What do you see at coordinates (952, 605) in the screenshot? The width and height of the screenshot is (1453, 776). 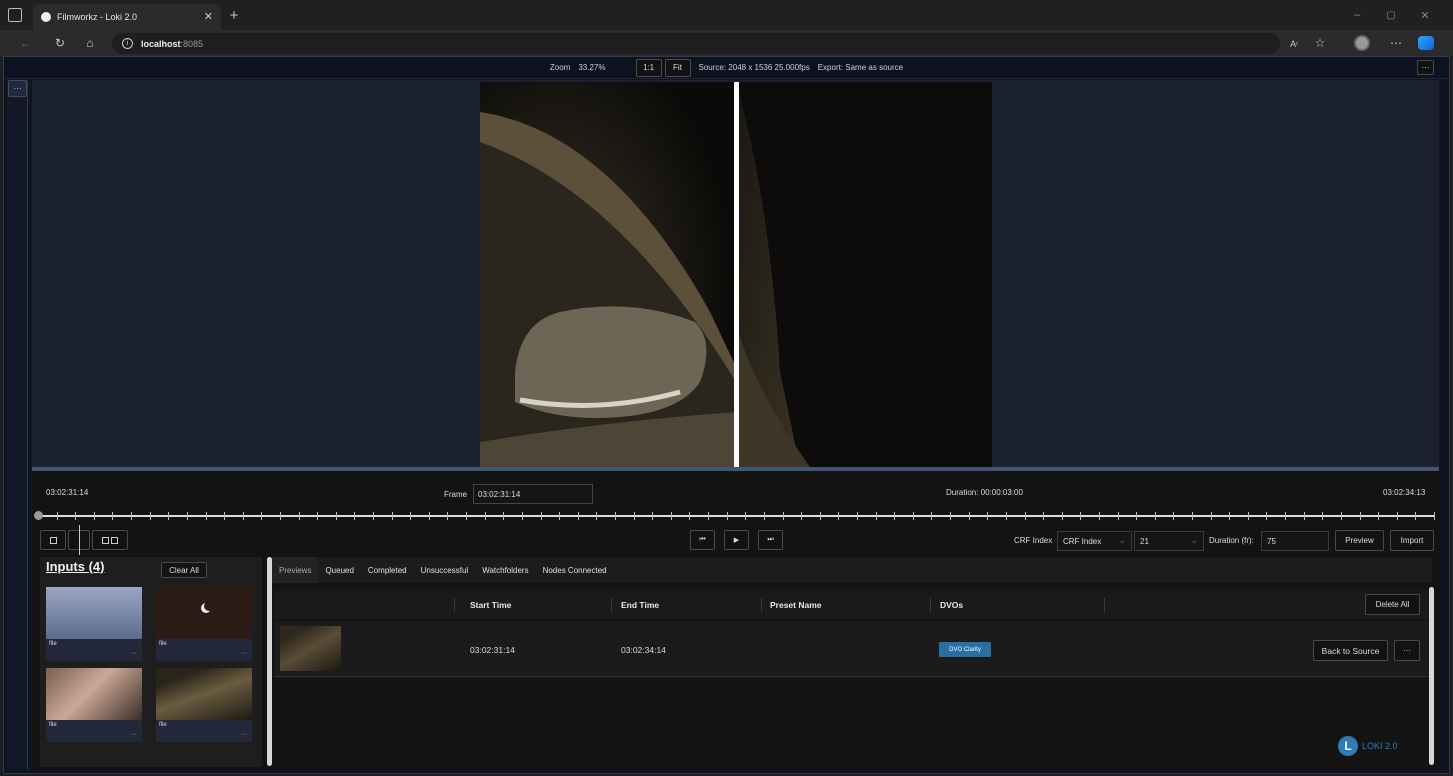 I see `col-dvos: DVOs` at bounding box center [952, 605].